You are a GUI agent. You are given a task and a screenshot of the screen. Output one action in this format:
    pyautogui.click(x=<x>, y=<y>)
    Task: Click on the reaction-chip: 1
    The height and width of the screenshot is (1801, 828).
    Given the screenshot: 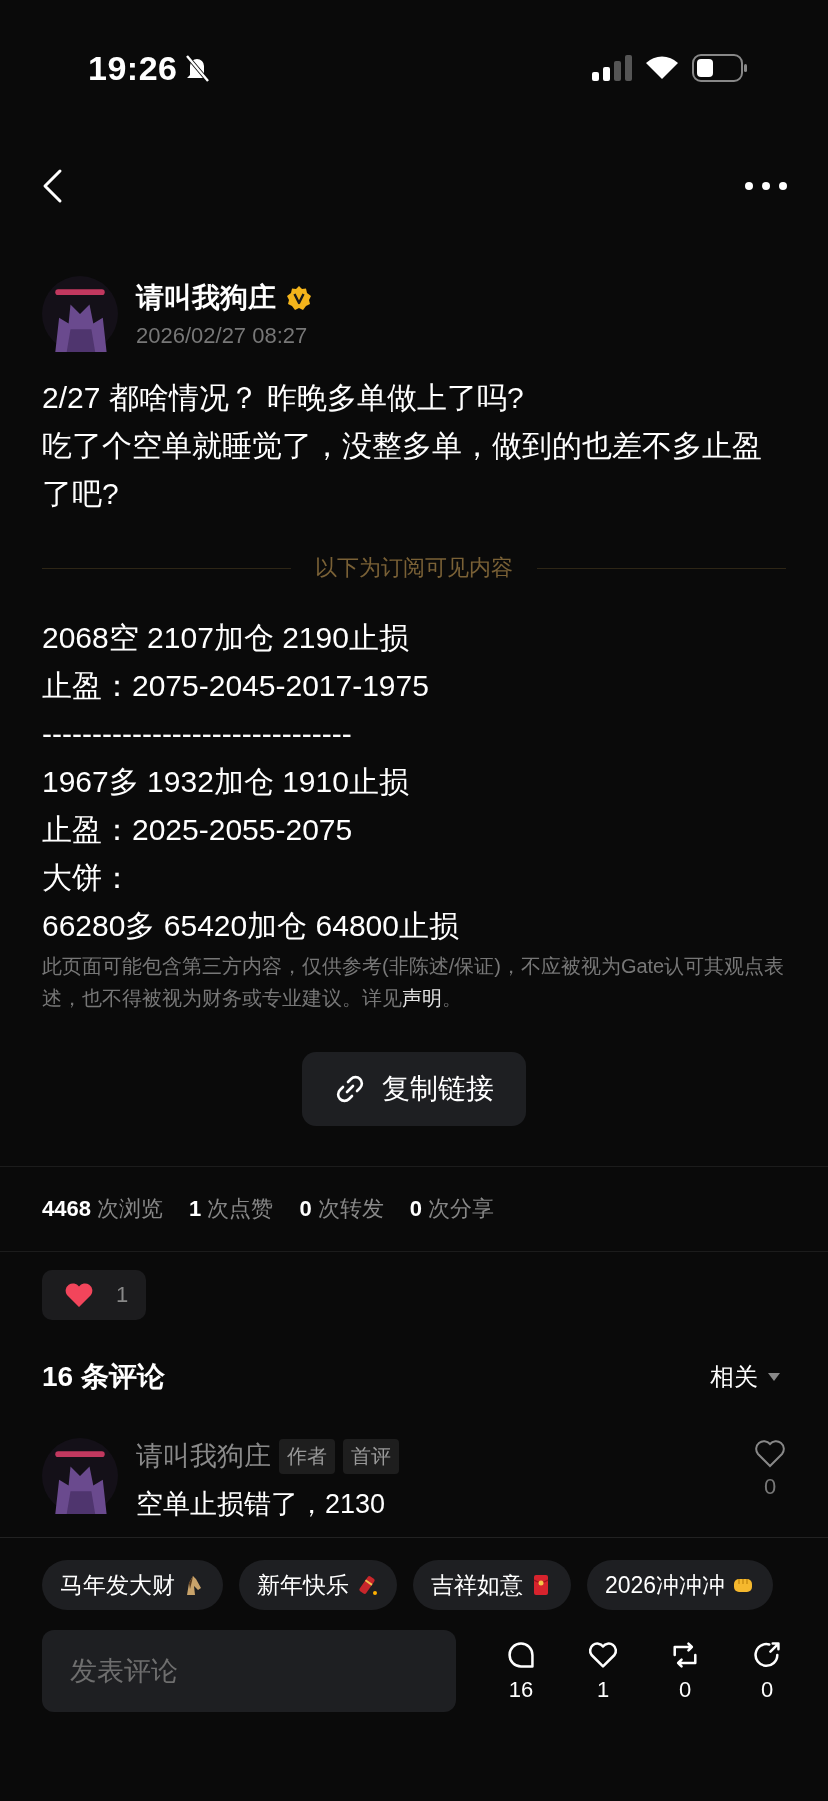 What is the action you would take?
    pyautogui.click(x=94, y=1295)
    